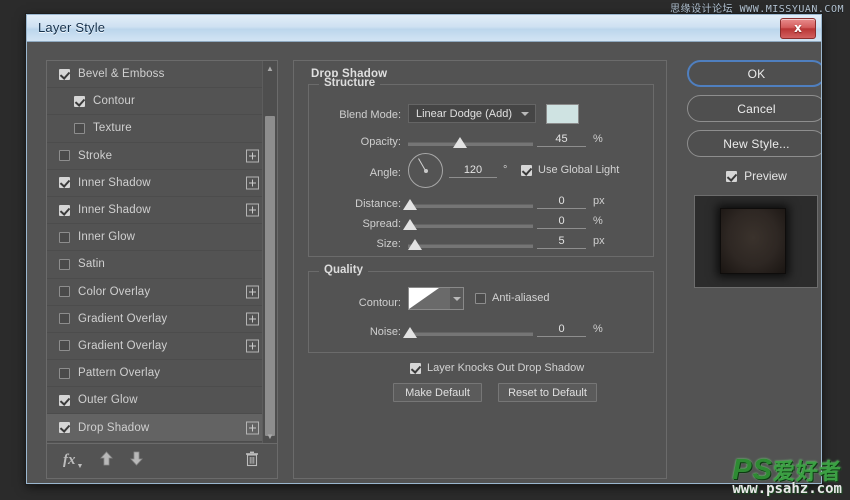 The image size is (850, 500). Describe the element at coordinates (73, 461) in the screenshot. I see `fx-menu-button: fx▼` at that location.